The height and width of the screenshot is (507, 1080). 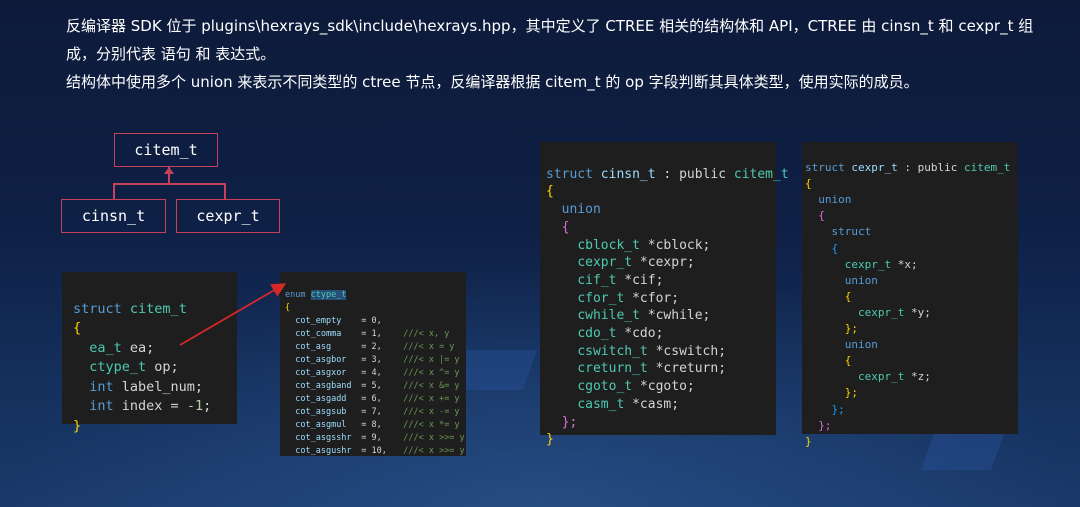 I want to click on enum-entry: cot_asgadd = 6,///< x += y, so click(x=377, y=399).